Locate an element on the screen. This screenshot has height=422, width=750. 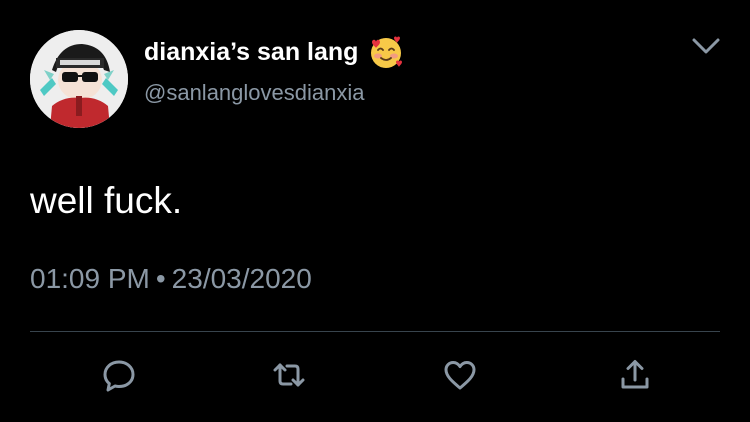
share-icon is located at coordinates (635, 374).